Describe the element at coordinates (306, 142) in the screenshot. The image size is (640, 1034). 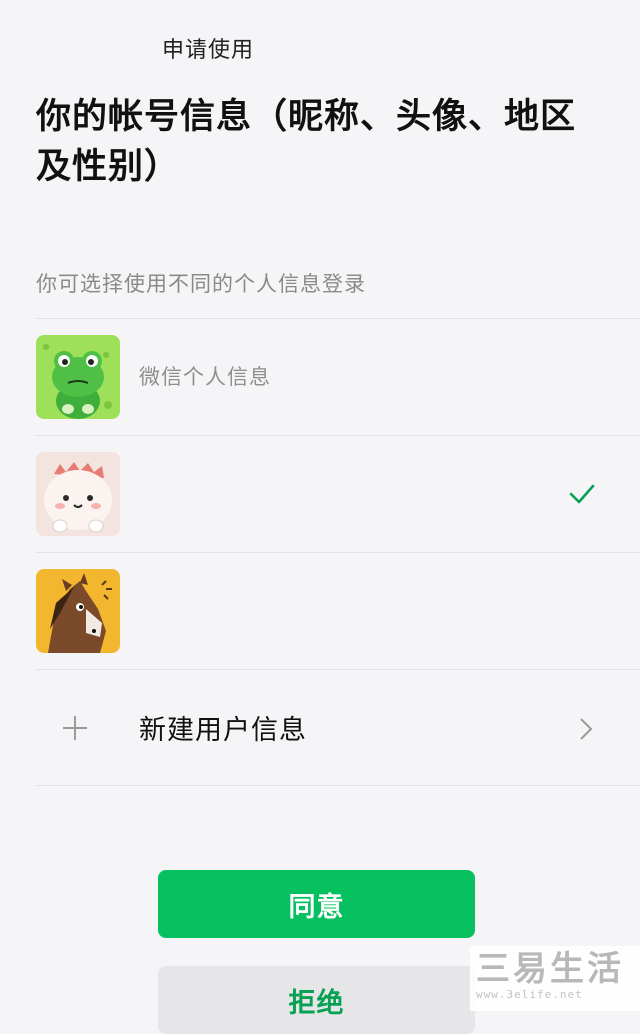
I see `page-title: 你的帐号信息（昵称、头像、地区及性别）` at that location.